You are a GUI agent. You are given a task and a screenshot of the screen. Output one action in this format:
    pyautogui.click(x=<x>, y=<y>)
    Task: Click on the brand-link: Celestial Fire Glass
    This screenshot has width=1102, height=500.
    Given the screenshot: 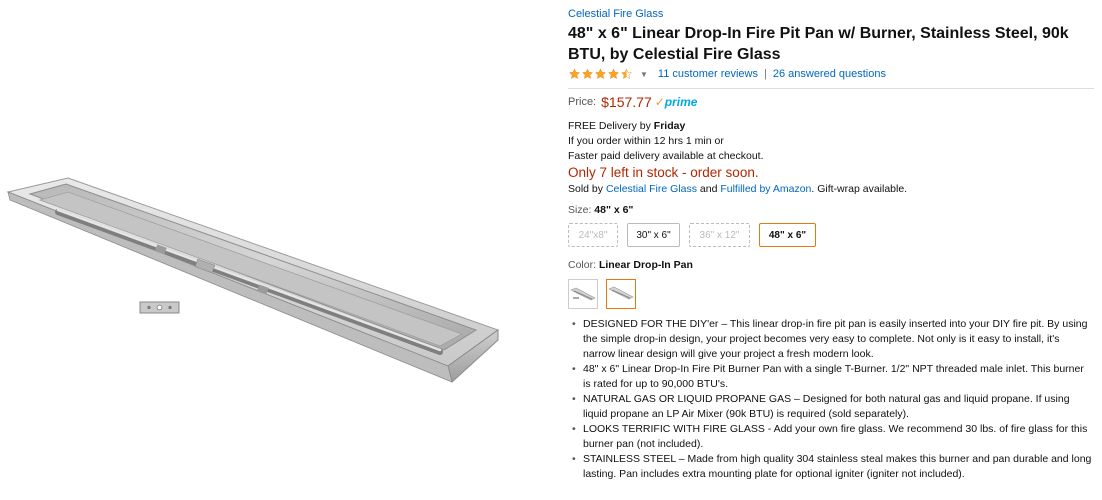 What is the action you would take?
    pyautogui.click(x=615, y=14)
    